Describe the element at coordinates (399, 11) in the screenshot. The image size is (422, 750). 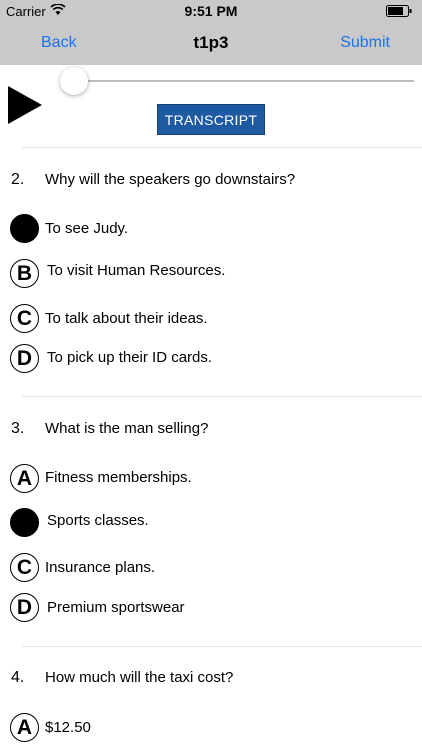
I see `battery-icon` at that location.